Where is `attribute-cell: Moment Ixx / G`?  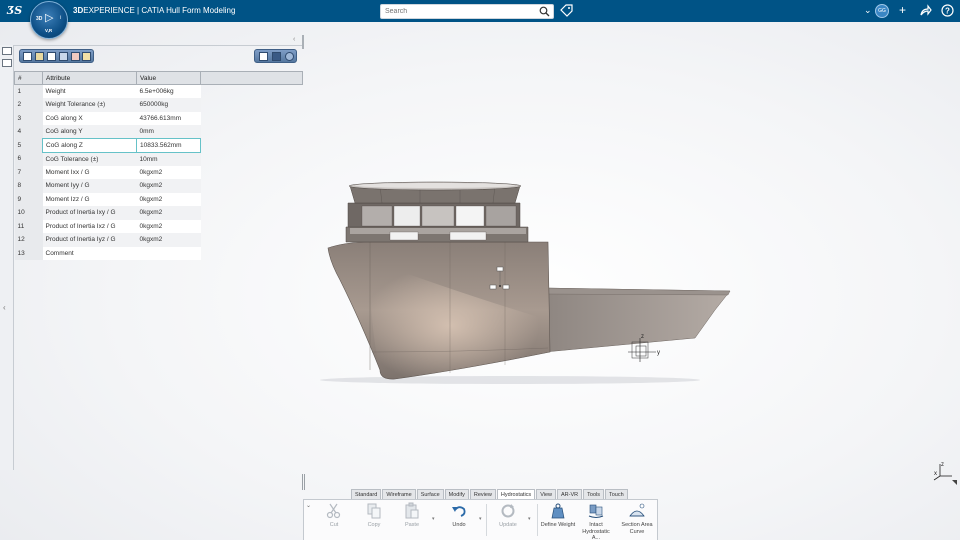
attribute-cell: Moment Ixx / G is located at coordinates (89, 172).